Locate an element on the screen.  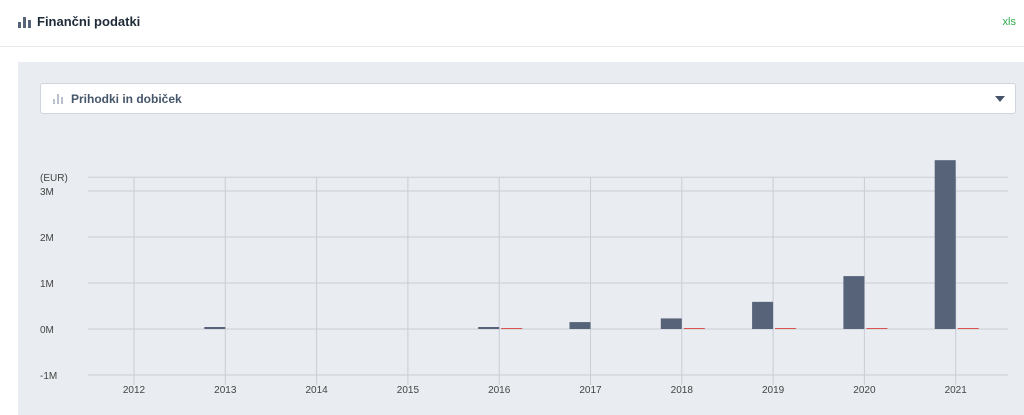
header: Finančni podatki xls is located at coordinates (512, 23).